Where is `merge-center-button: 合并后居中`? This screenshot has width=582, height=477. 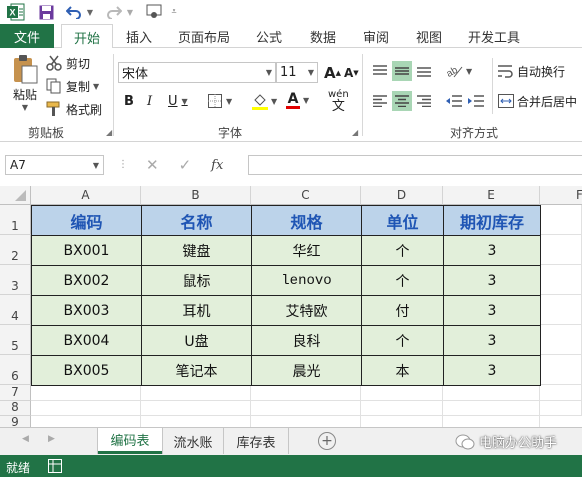
merge-center-button: 合并后居中 is located at coordinates (537, 101).